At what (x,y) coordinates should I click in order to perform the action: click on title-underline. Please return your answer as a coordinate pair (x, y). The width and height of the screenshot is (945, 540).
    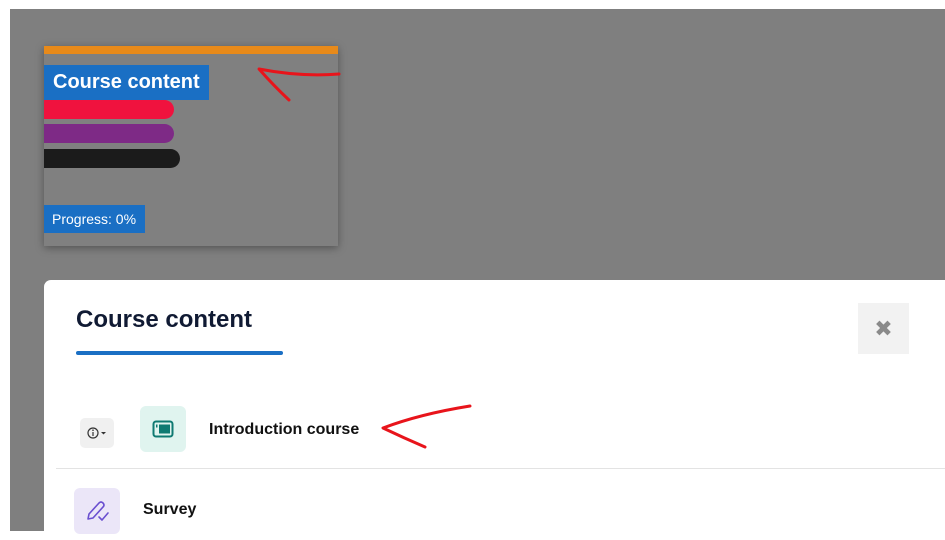
    Looking at the image, I should click on (179, 353).